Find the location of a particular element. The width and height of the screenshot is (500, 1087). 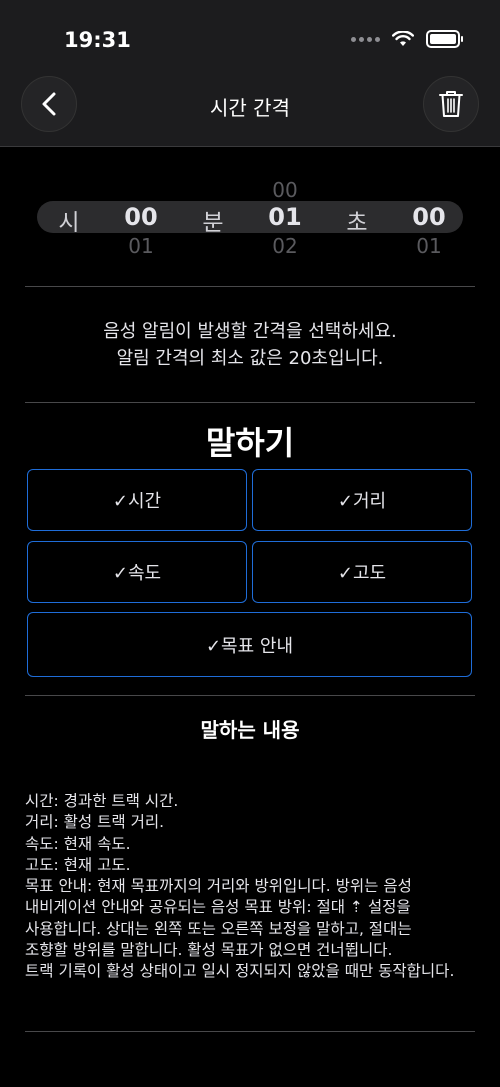

toggle-altitude: ✓고도 is located at coordinates (362, 572).